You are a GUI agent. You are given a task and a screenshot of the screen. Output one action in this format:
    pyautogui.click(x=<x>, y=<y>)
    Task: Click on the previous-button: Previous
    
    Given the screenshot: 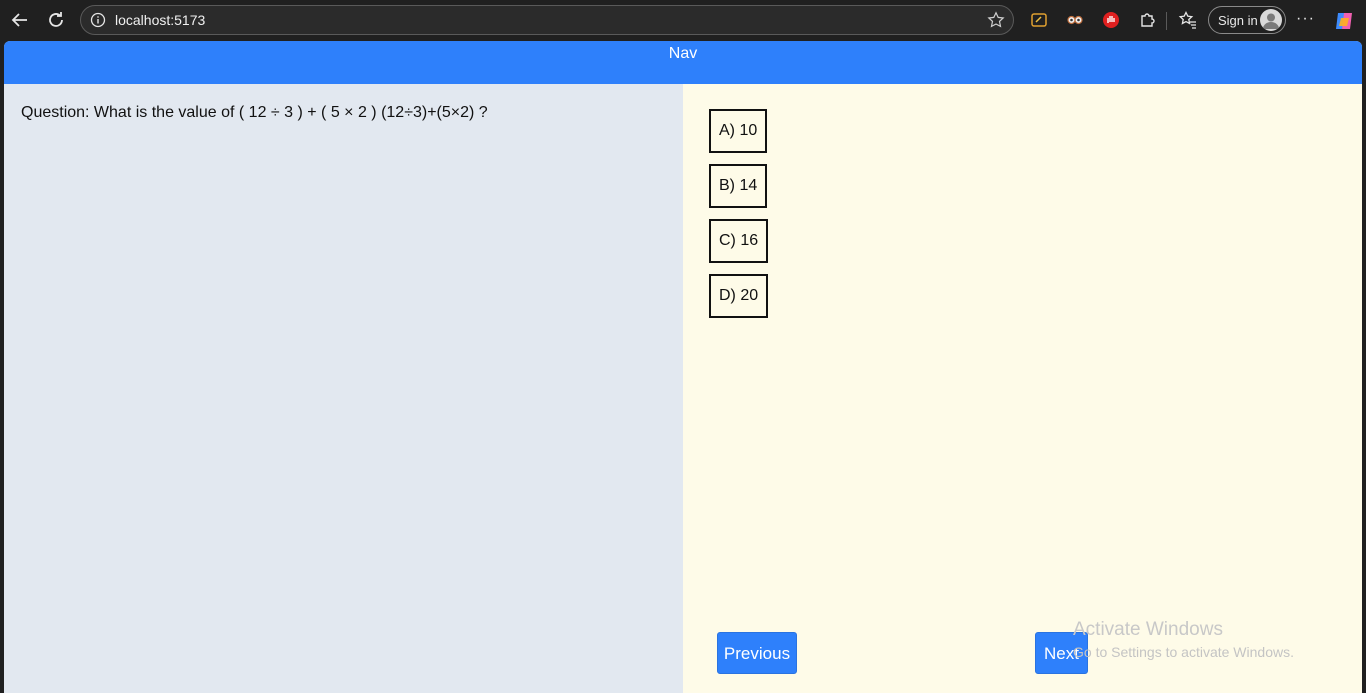 What is the action you would take?
    pyautogui.click(x=757, y=653)
    